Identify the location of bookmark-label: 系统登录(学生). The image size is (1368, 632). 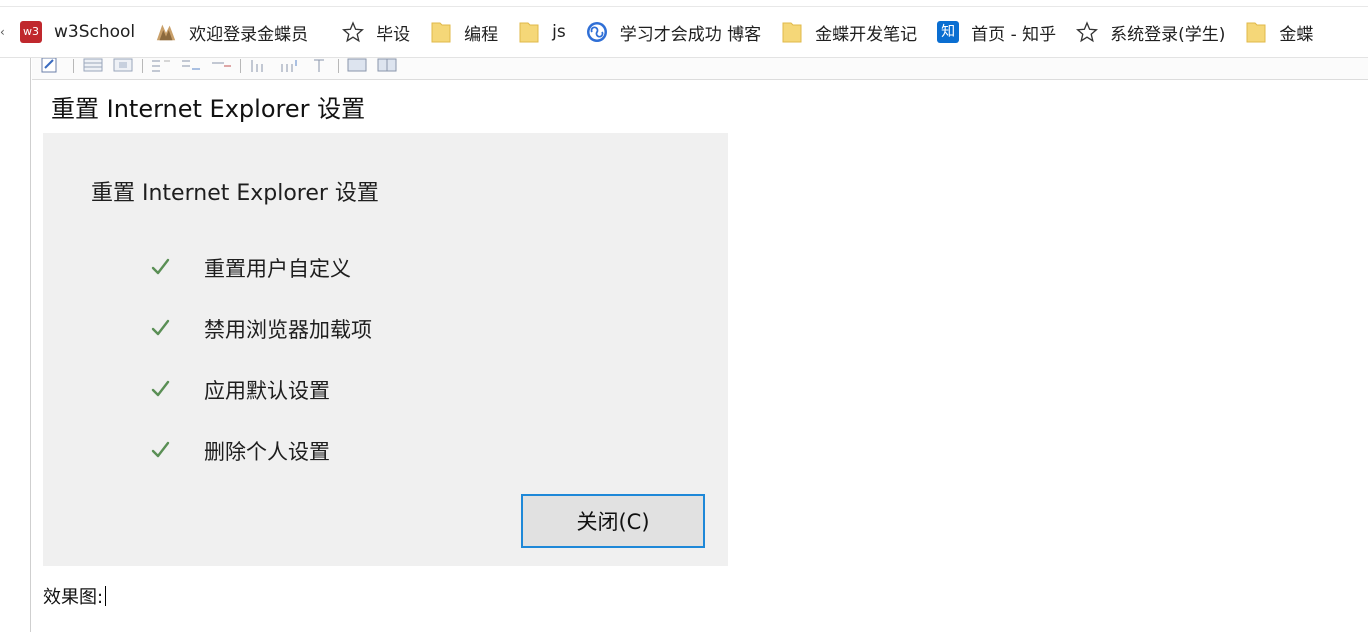
(1168, 34).